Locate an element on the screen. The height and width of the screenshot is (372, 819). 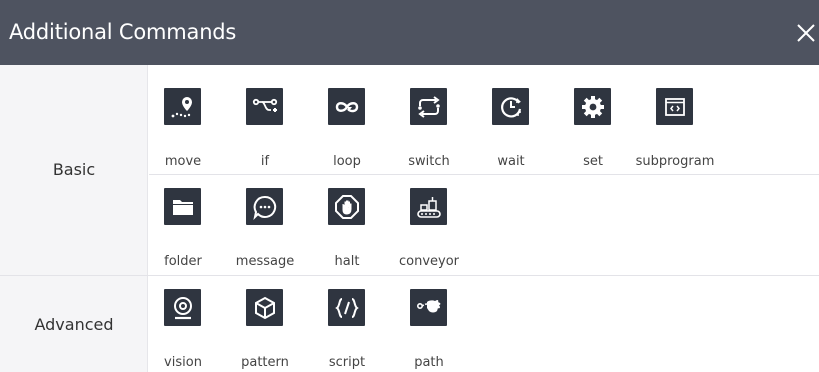
command-label: script is located at coordinates (347, 362).